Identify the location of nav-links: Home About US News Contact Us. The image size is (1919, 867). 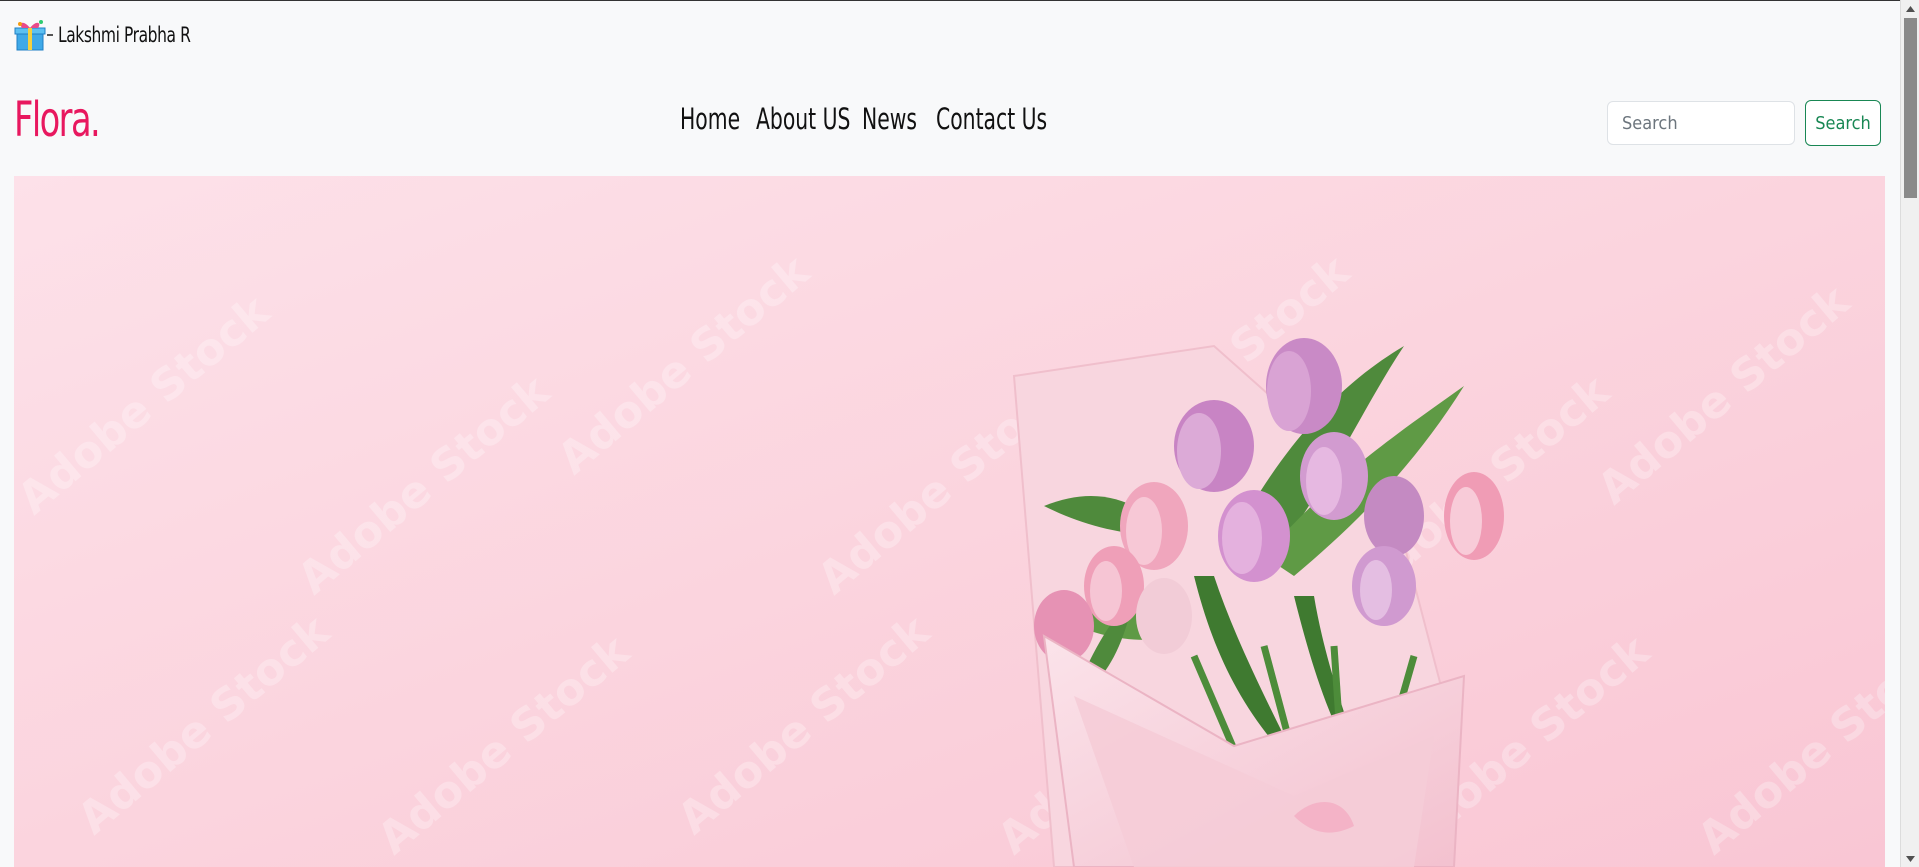
(863, 119).